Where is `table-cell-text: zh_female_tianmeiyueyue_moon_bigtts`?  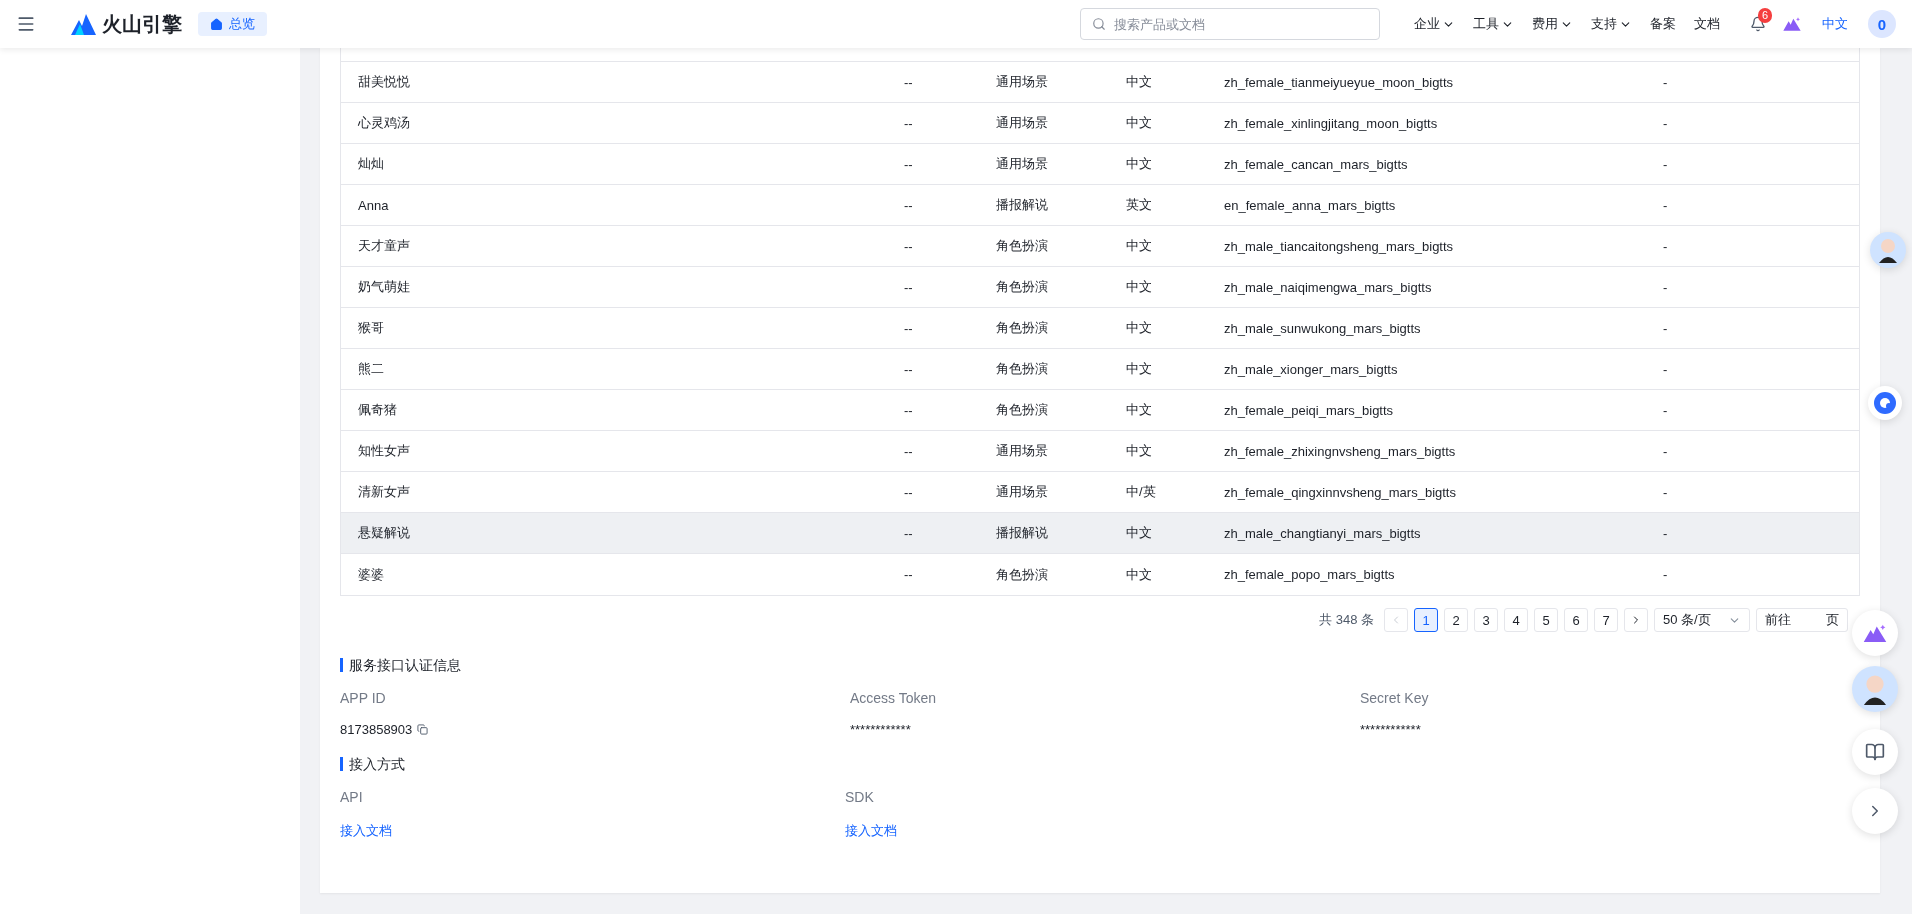
table-cell-text: zh_female_tianmeiyueyue_moon_bigtts is located at coordinates (1339, 82).